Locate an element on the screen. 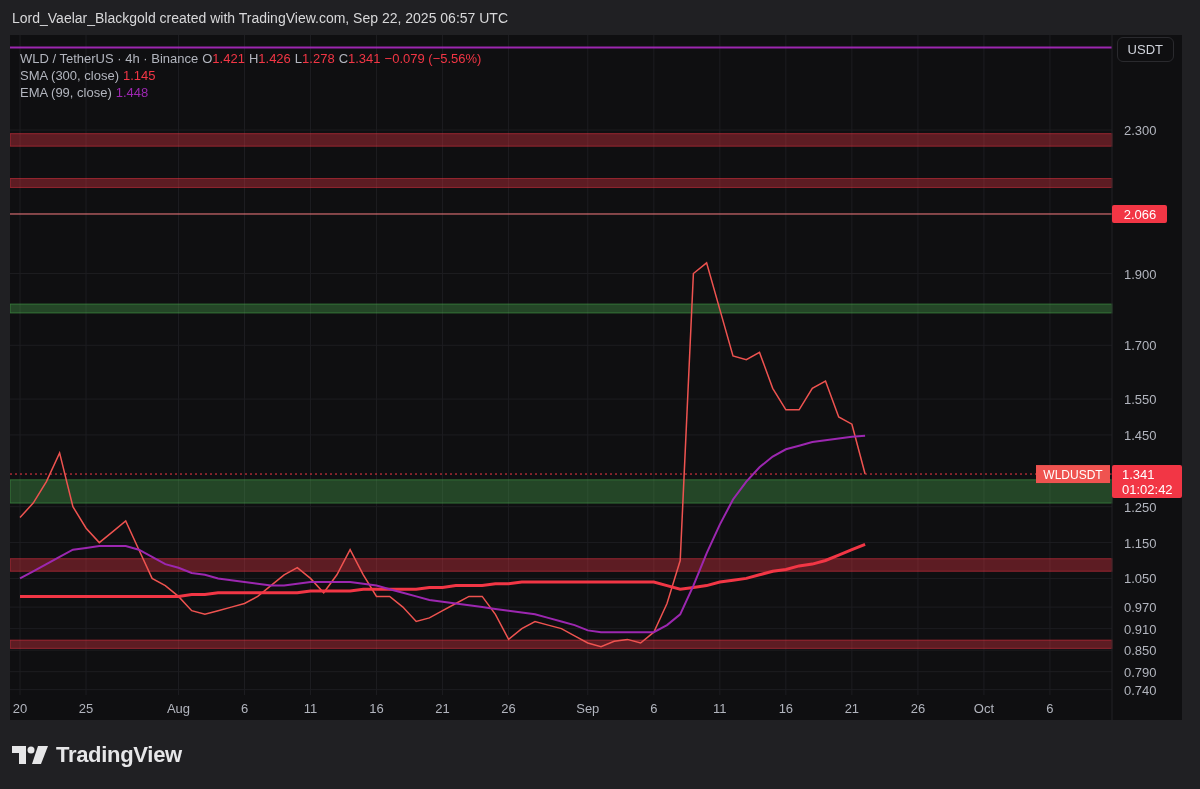 The image size is (1200, 789). axis-label: 1.150 is located at coordinates (1140, 543).